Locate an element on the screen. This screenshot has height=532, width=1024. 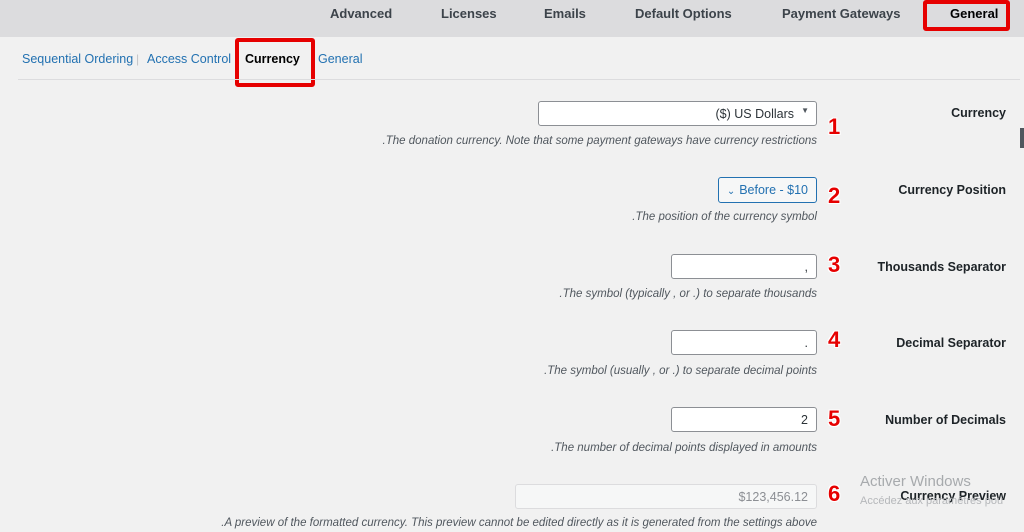
currency-position-value: Before - $10 is located at coordinates (773, 190).